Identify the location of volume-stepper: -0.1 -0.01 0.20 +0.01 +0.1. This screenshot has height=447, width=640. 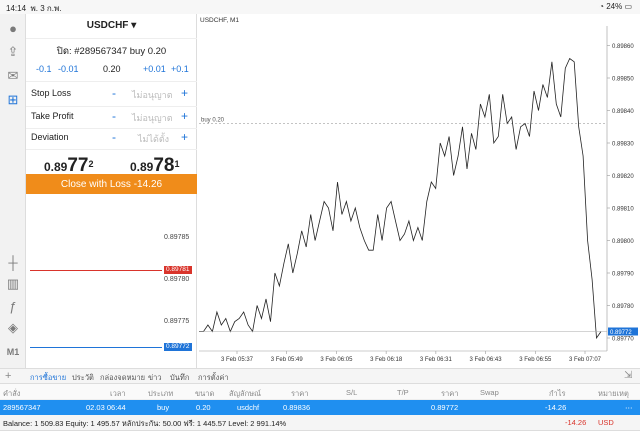
(111, 71).